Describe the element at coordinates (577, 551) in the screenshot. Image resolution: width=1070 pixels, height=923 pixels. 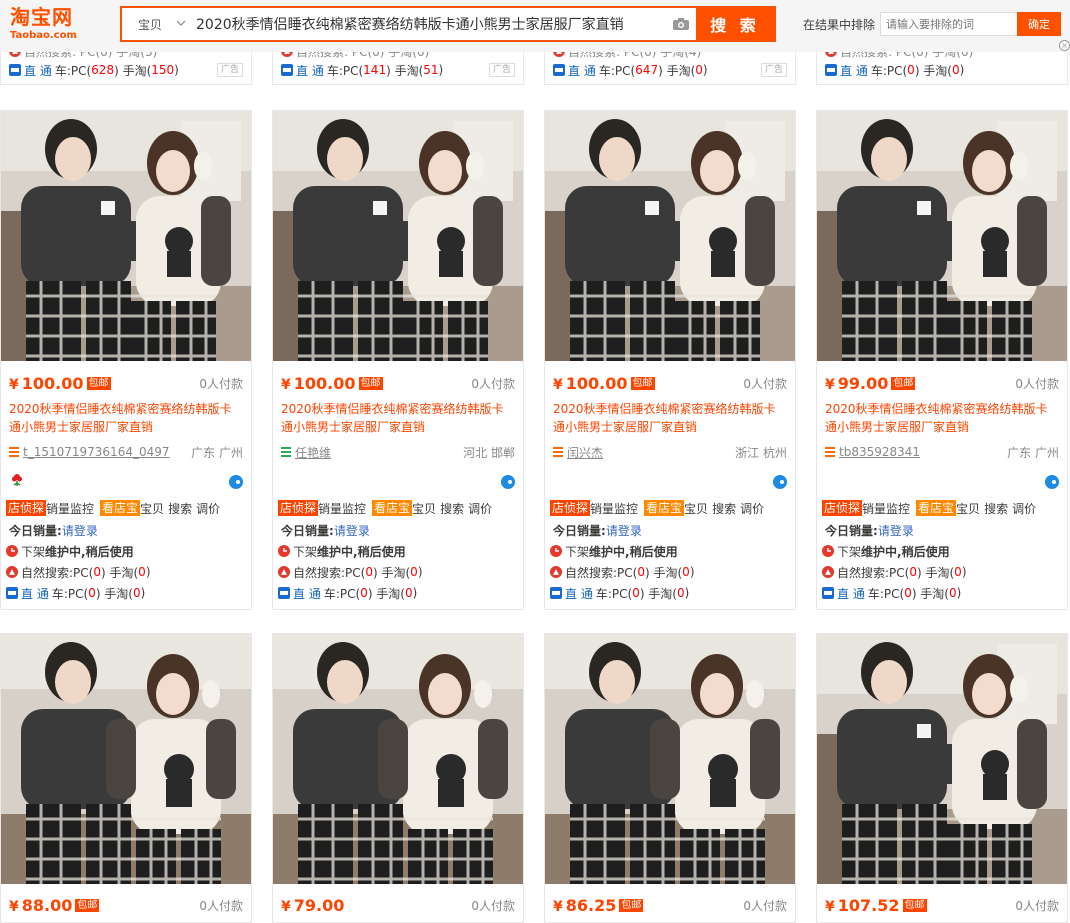
I see `offshelf-label: 下架` at that location.